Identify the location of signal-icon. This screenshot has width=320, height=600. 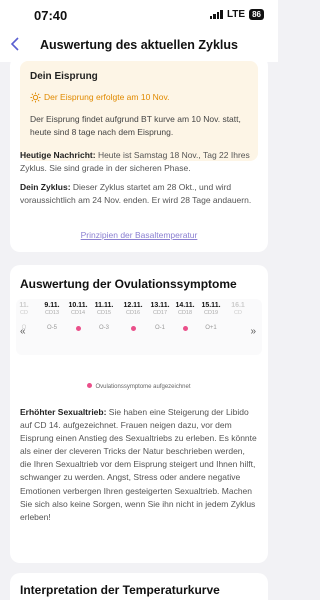
(216, 14).